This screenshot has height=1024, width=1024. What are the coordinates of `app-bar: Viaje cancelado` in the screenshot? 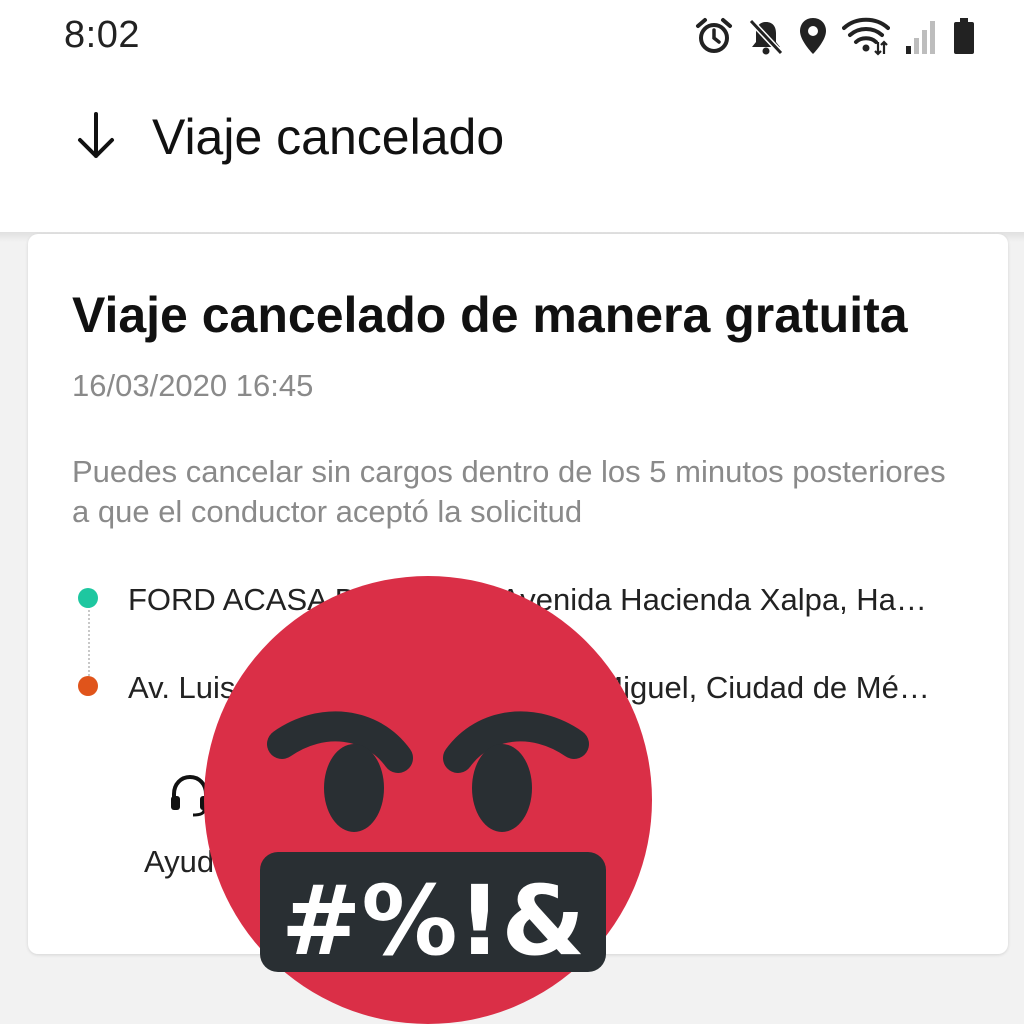 It's located at (512, 140).